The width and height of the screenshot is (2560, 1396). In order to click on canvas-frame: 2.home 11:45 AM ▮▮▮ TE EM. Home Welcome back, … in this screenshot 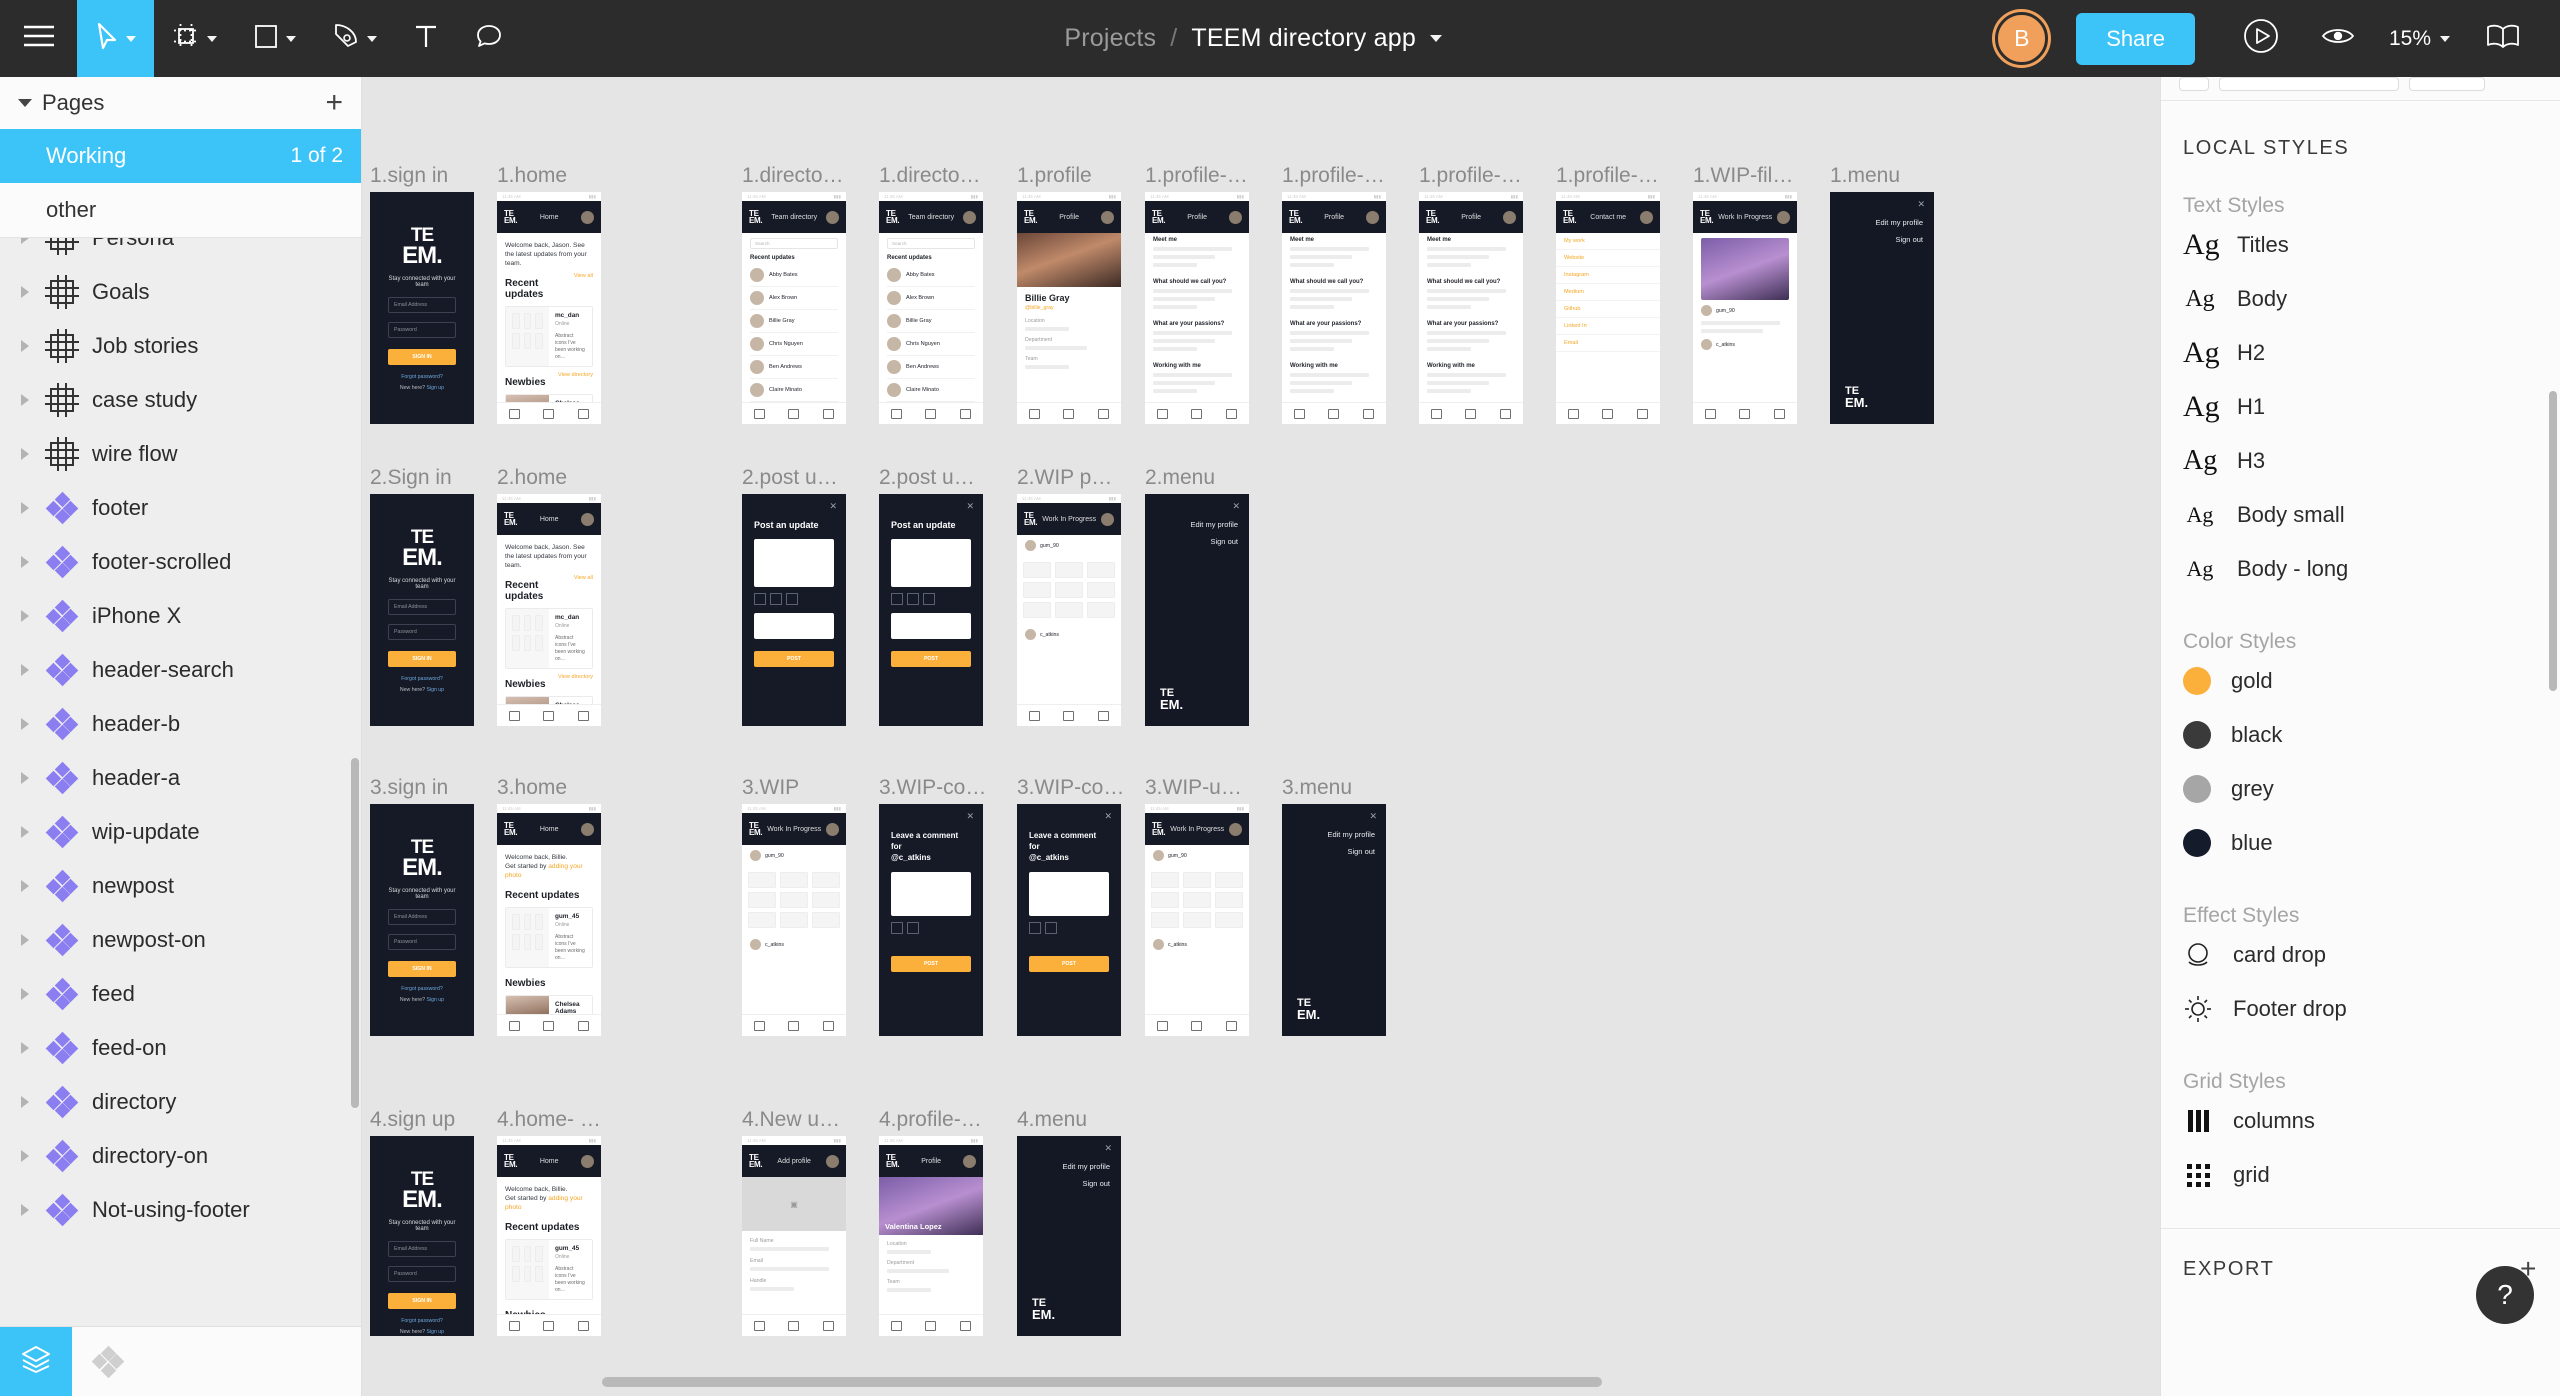, I will do `click(549, 596)`.